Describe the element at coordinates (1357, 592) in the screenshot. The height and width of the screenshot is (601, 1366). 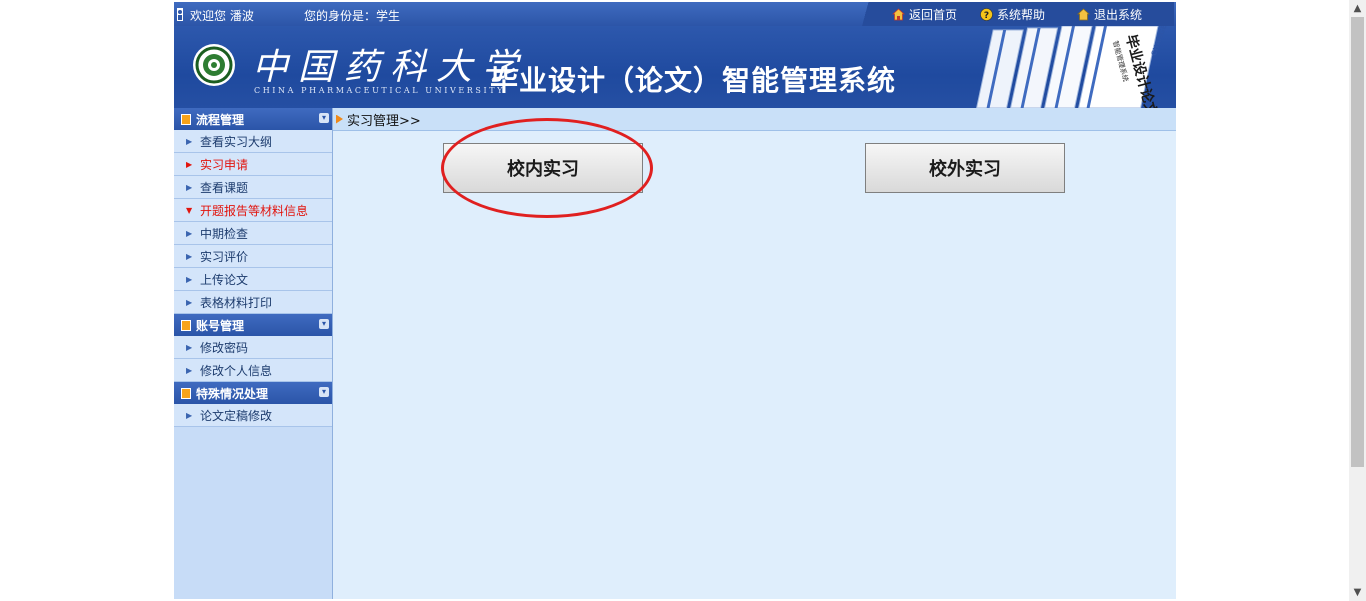
I see `scroll-down-icon: ▼` at that location.